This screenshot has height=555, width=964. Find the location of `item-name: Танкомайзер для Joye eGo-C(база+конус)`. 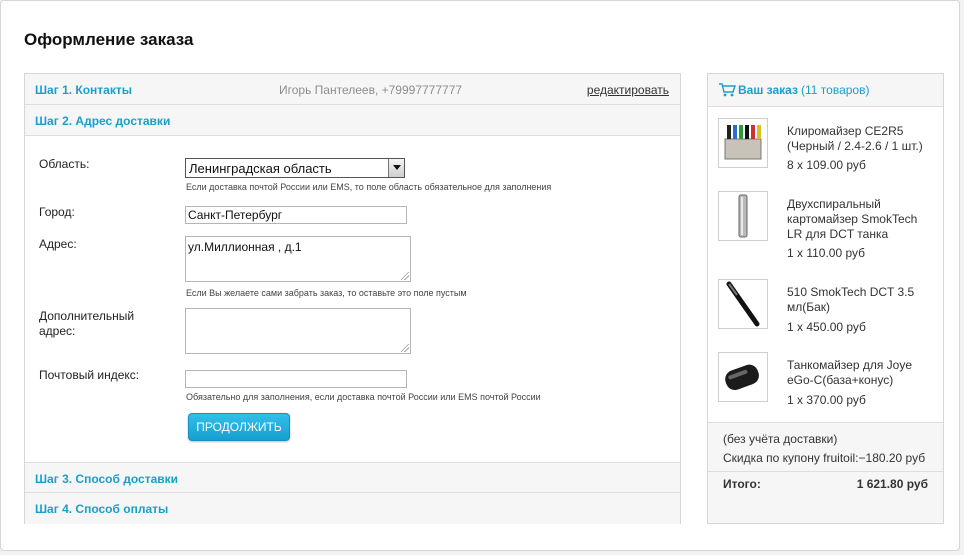

item-name: Танкомайзер для Joye eGo-C(база+конус) is located at coordinates (862, 373).